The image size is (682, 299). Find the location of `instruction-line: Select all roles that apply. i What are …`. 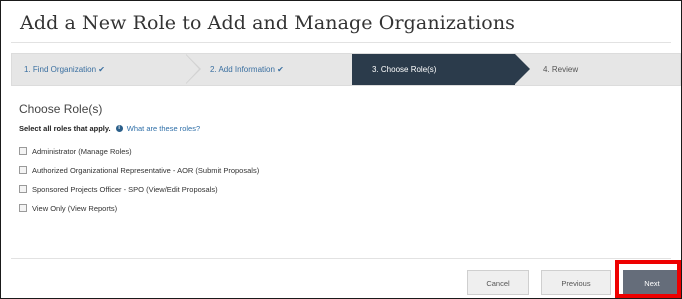

instruction-line: Select all roles that apply. i What are … is located at coordinates (109, 128).